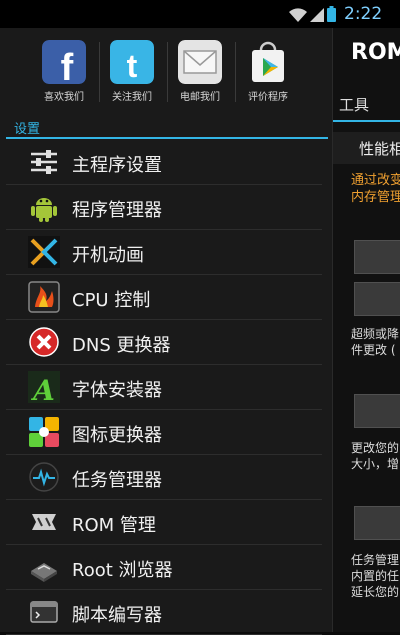 This screenshot has height=635, width=400. Describe the element at coordinates (44, 342) in the screenshot. I see `dns-icon` at that location.